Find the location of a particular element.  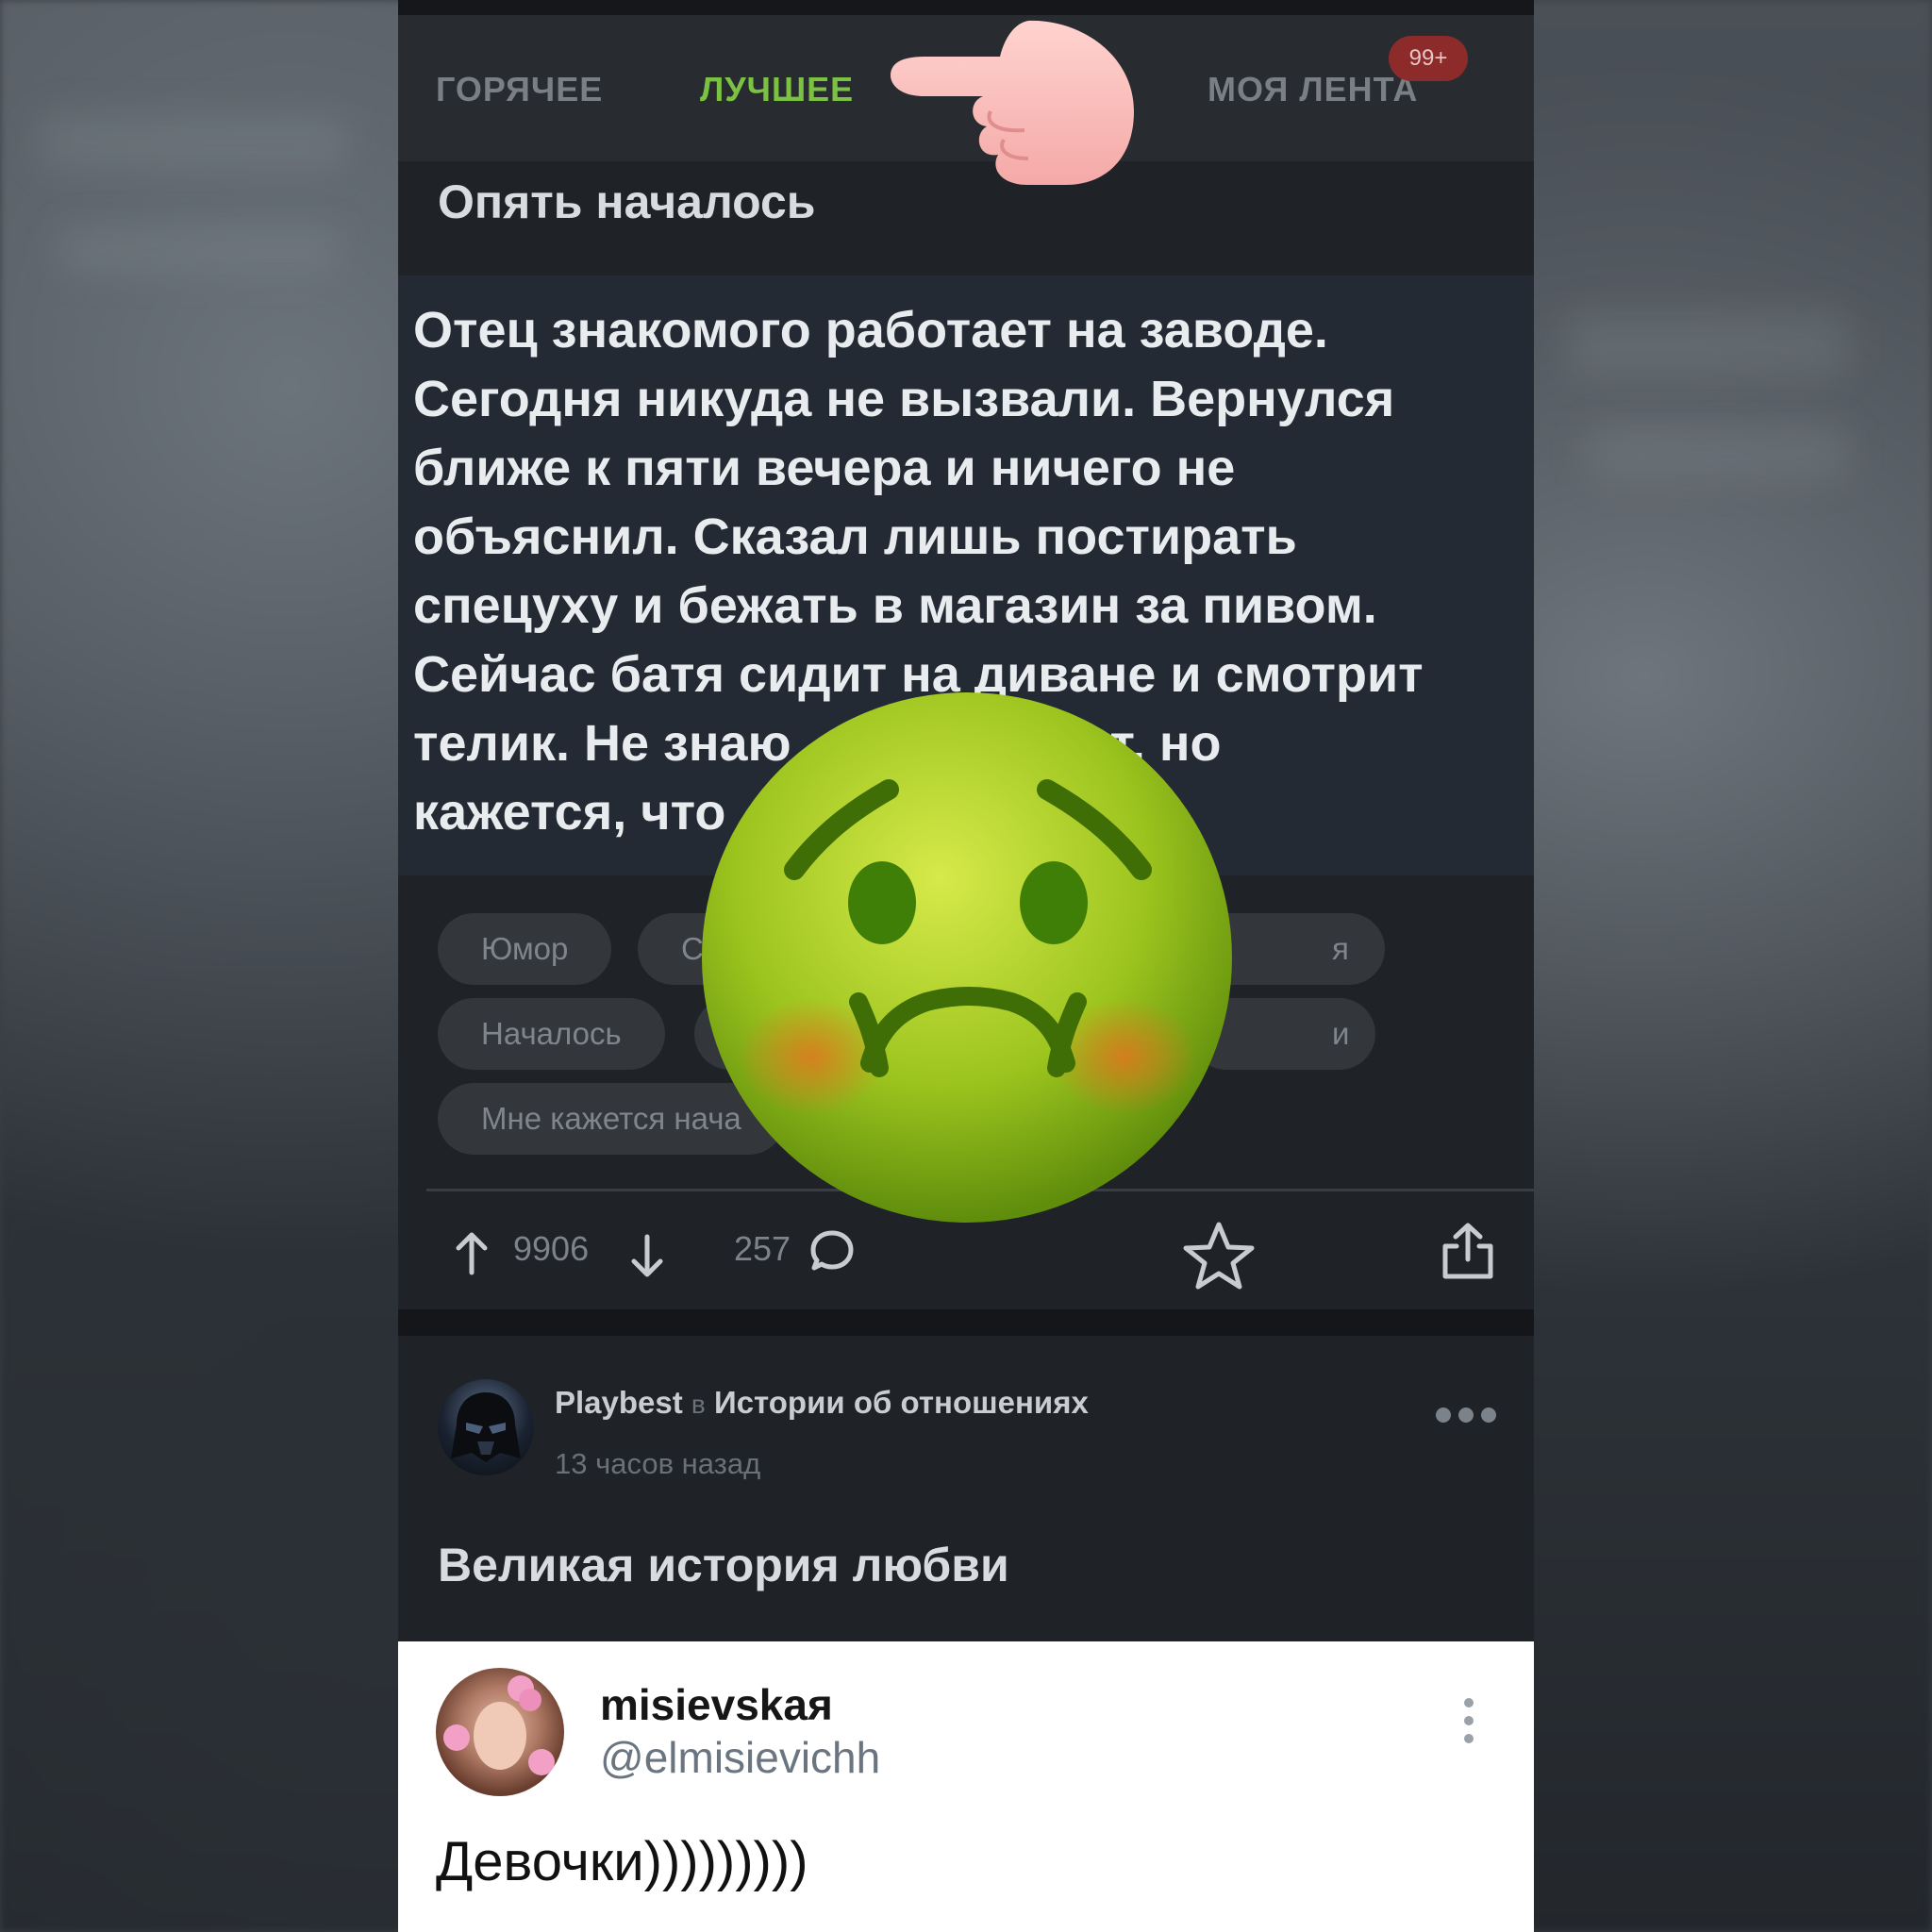

helmet-avatar-icon is located at coordinates (486, 1427).